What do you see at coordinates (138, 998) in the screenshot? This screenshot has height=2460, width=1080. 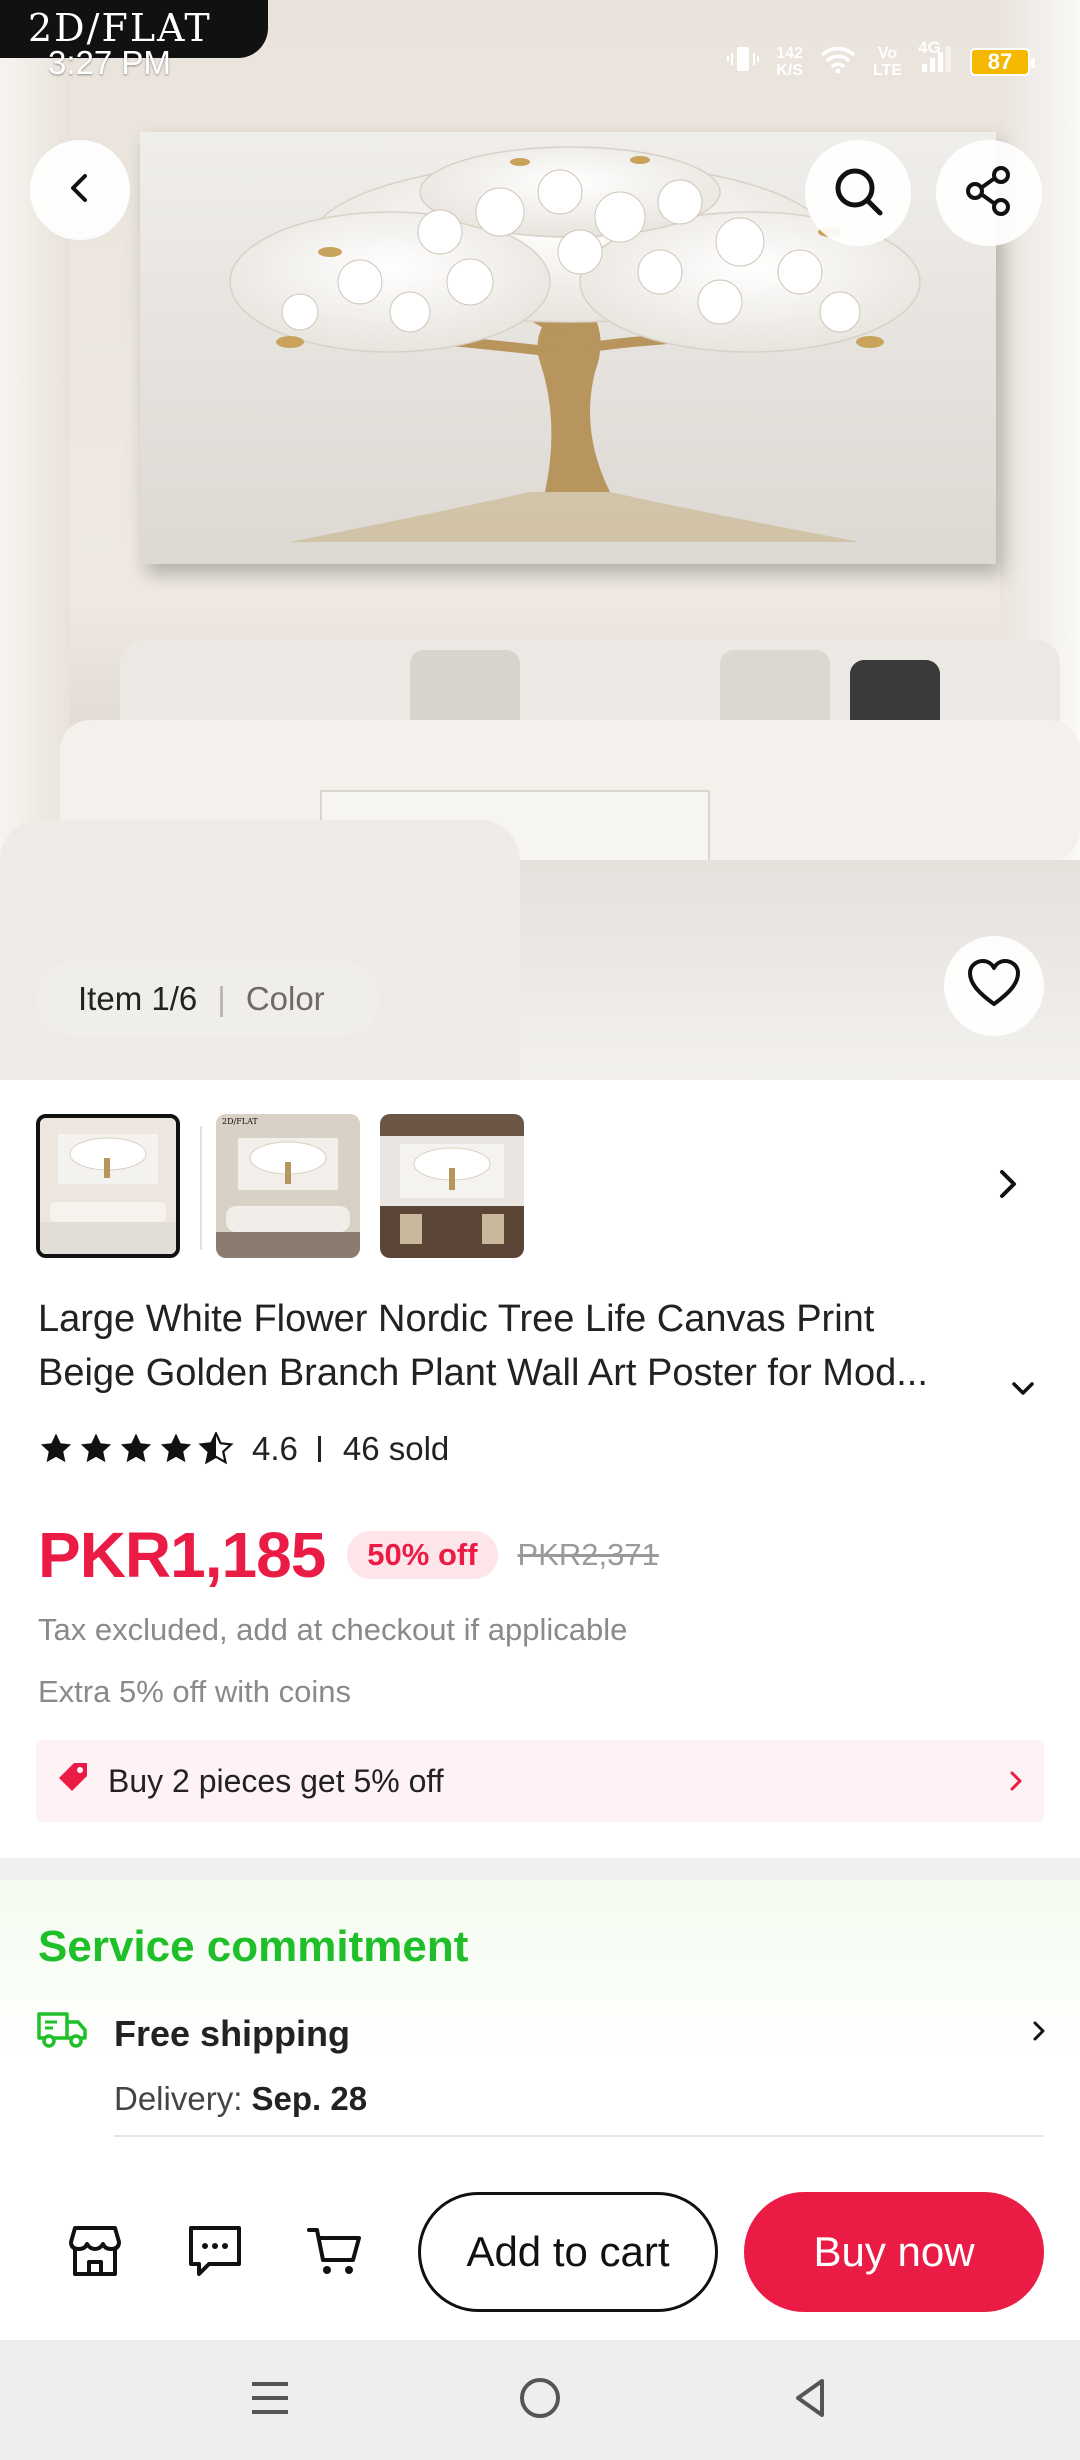 I see `item-counter: Item 1/6` at bounding box center [138, 998].